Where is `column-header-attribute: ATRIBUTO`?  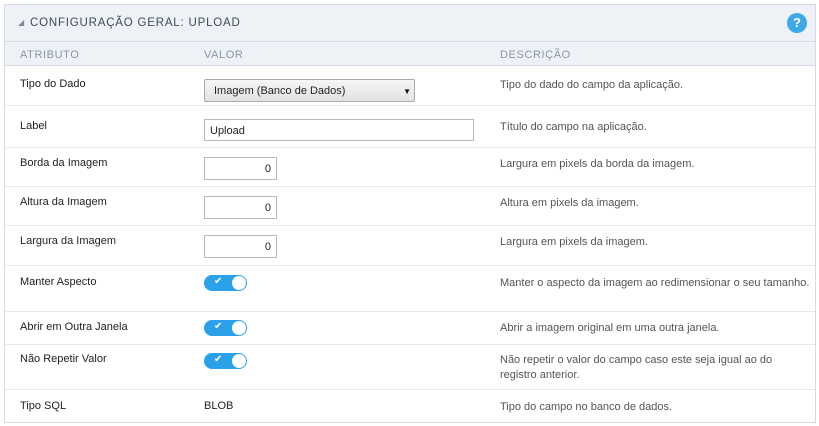 column-header-attribute: ATRIBUTO is located at coordinates (50, 55).